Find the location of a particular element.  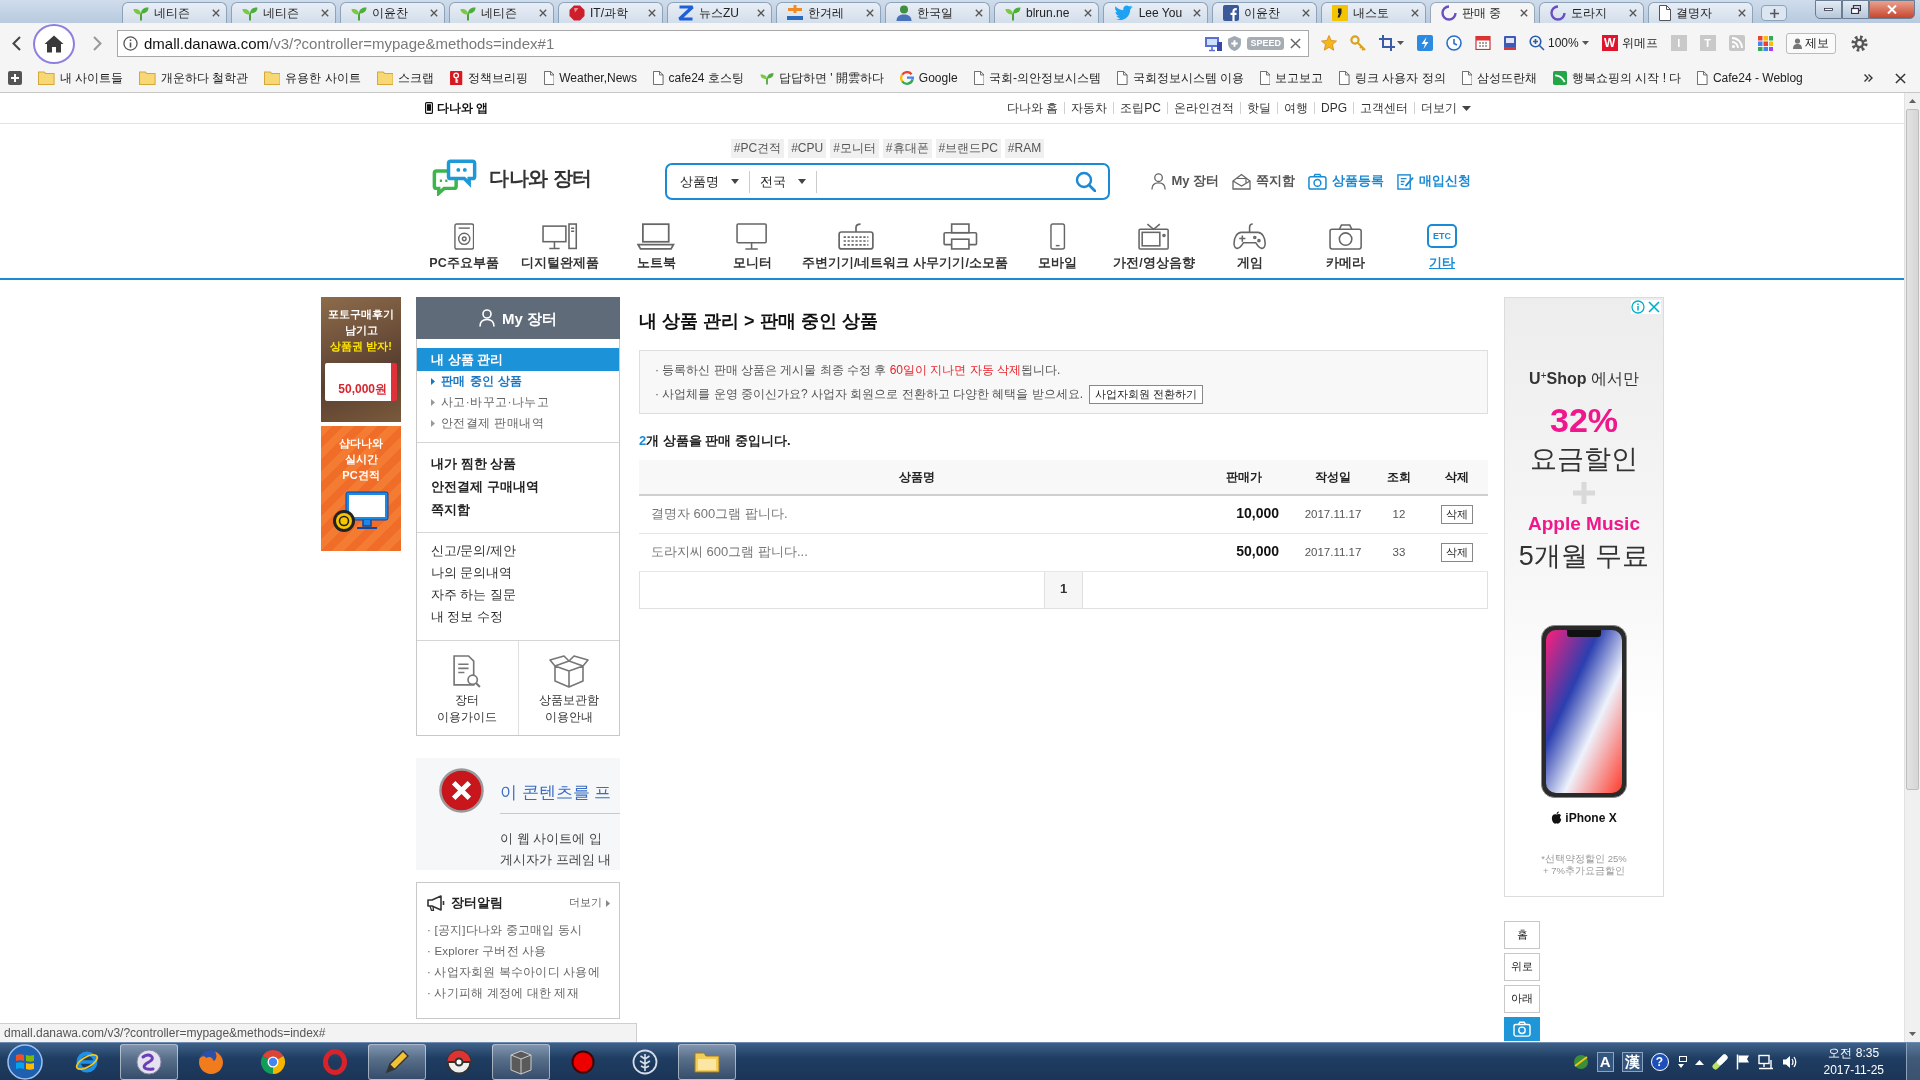

notice-item: · 사기피해 계정에 대한 제재 is located at coordinates (518, 994).